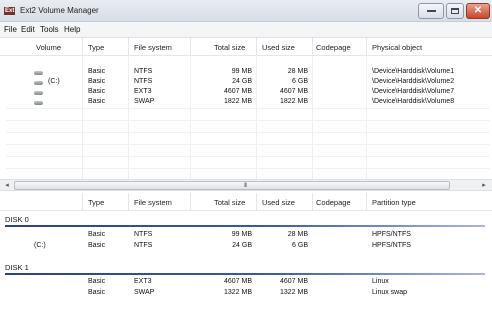  What do you see at coordinates (28, 29) in the screenshot?
I see `menu-edit: Edit` at bounding box center [28, 29].